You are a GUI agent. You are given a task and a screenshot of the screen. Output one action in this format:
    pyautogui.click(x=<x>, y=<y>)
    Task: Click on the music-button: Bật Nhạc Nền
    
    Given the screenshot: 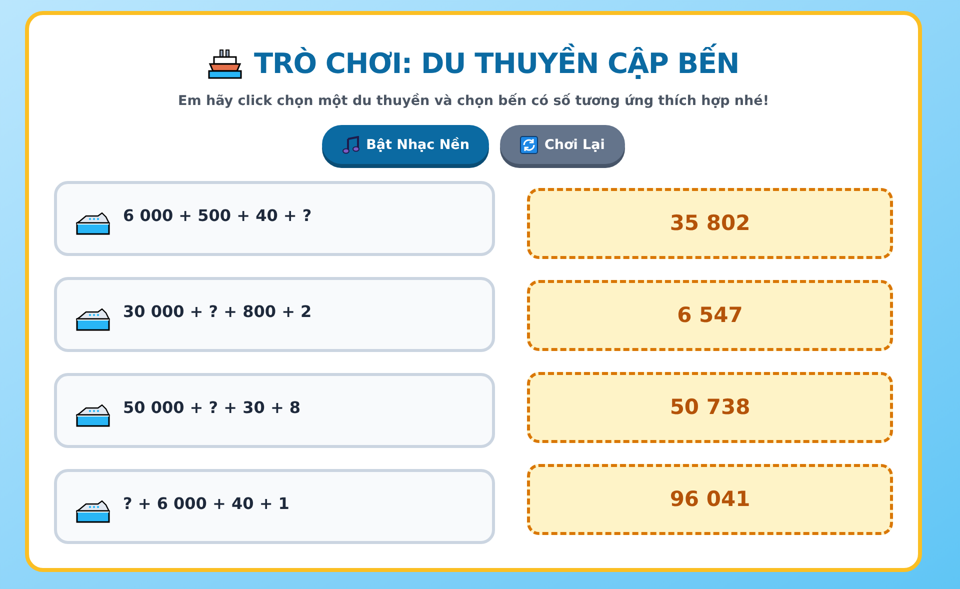 What is the action you would take?
    pyautogui.click(x=406, y=144)
    